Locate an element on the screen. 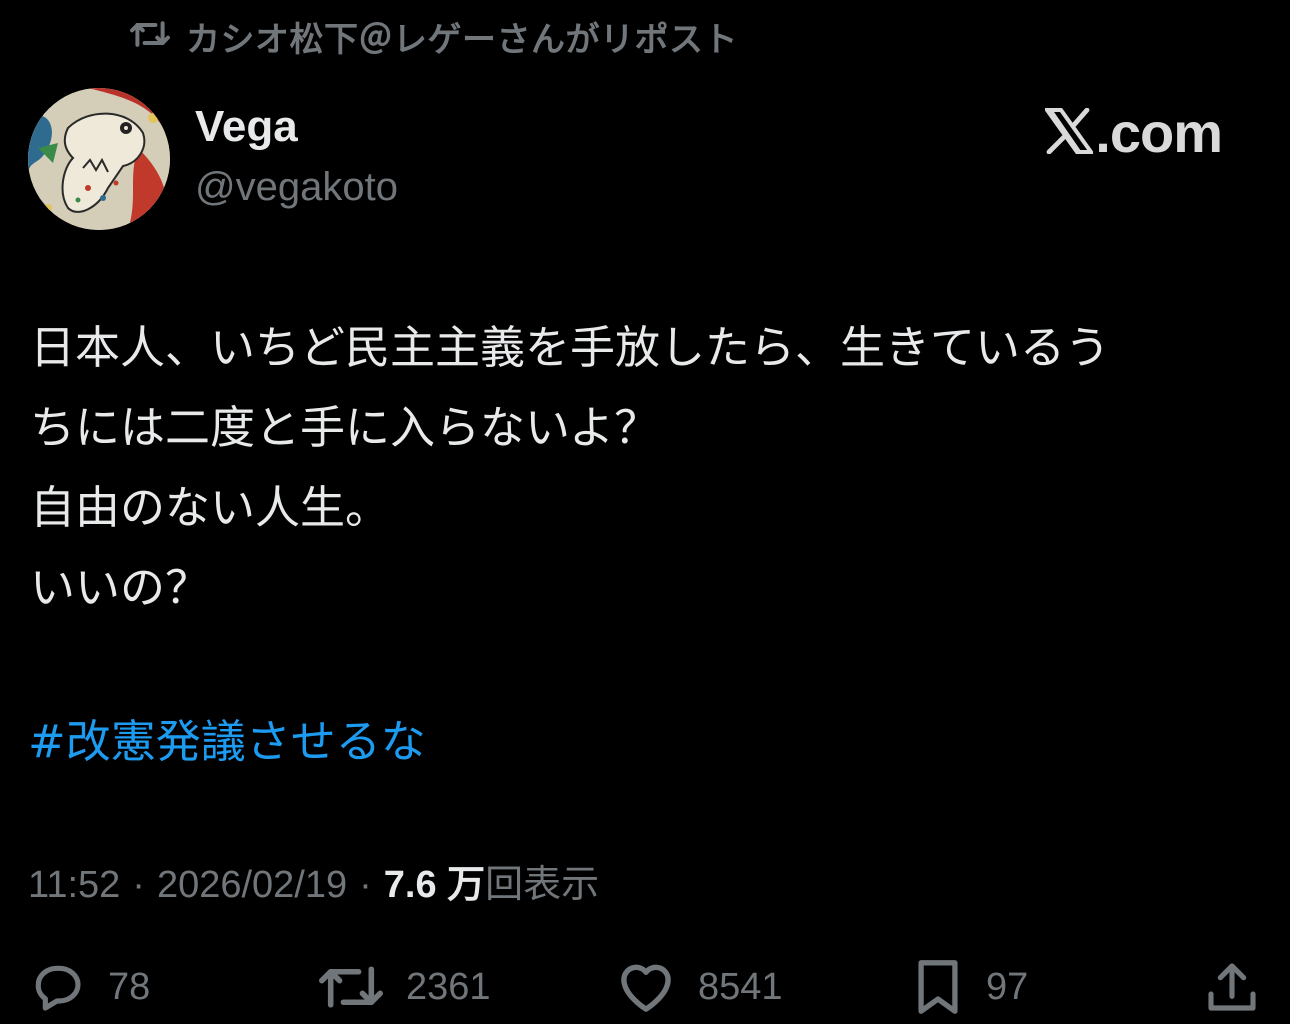 The width and height of the screenshot is (1290, 1024). x-logo-icon is located at coordinates (1069, 132).